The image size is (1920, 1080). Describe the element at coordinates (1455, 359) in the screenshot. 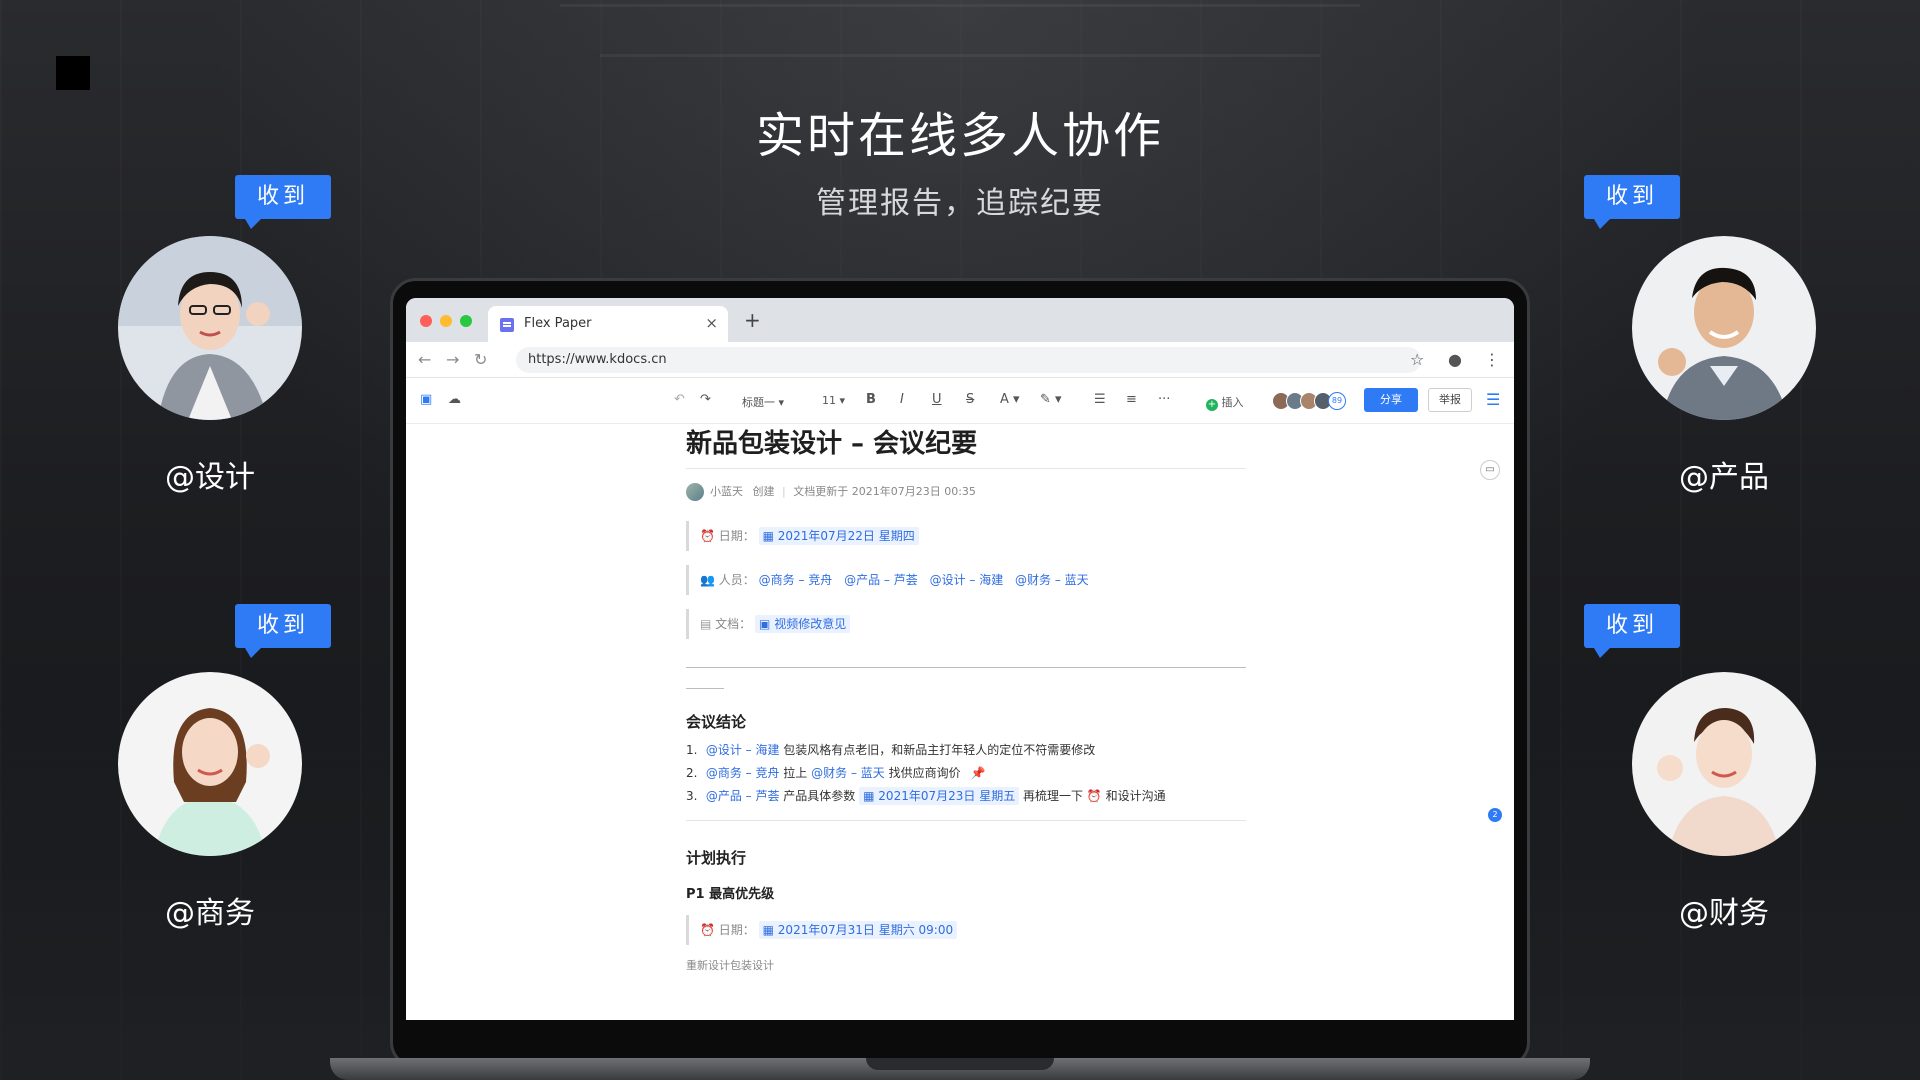

I see `profile-icon: ●` at that location.